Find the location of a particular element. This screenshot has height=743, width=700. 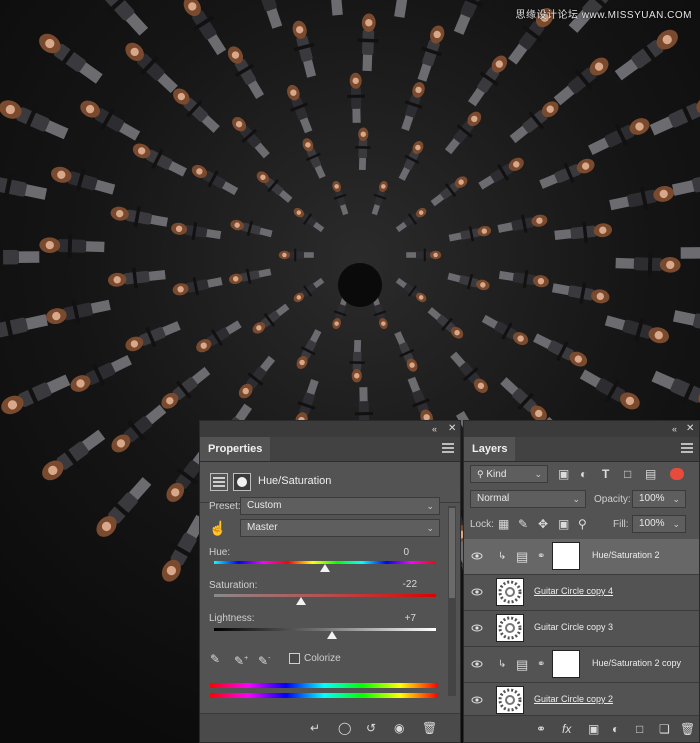

opacity-field: 100% ⌄ is located at coordinates (659, 499).